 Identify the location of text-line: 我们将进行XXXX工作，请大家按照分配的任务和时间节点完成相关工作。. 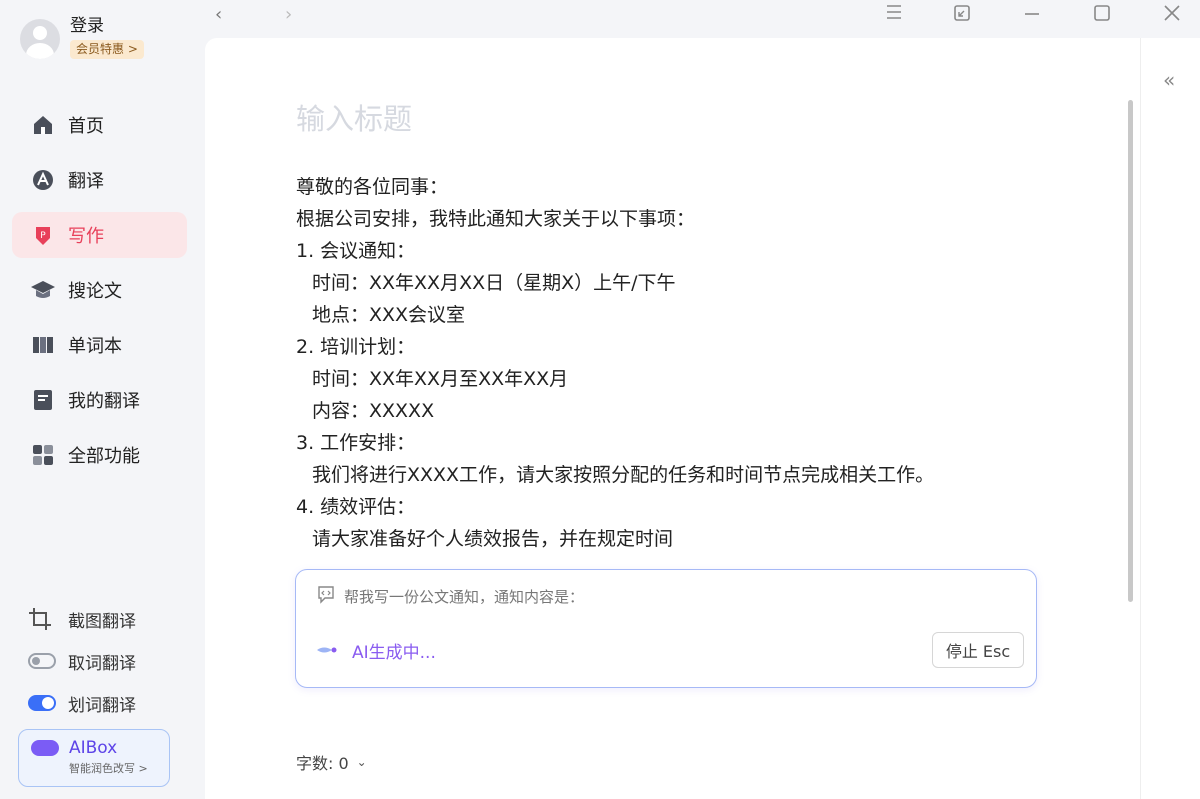
(623, 475).